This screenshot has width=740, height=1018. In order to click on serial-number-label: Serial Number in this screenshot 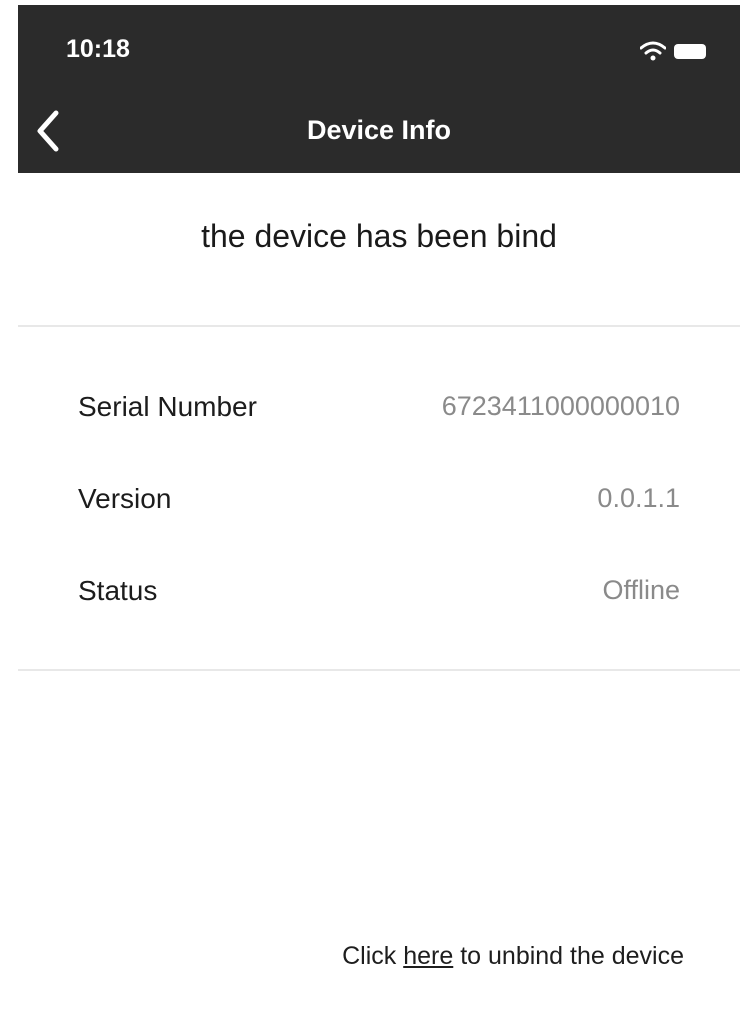, I will do `click(167, 406)`.